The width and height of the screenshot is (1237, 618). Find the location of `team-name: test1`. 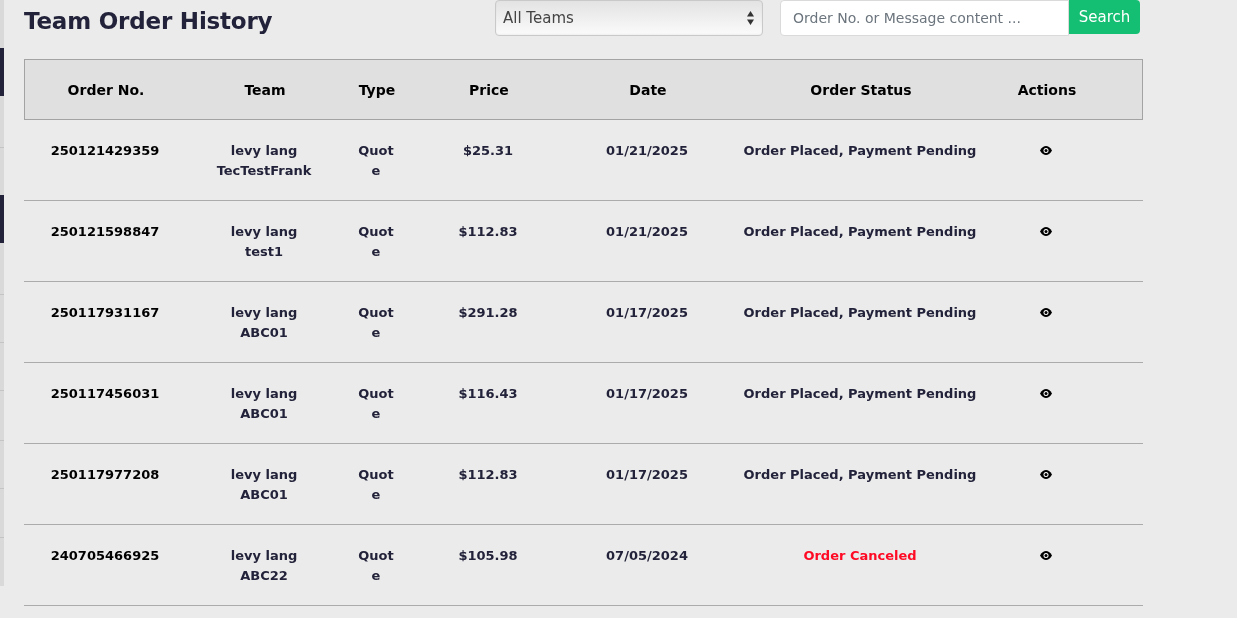

team-name: test1 is located at coordinates (263, 252).